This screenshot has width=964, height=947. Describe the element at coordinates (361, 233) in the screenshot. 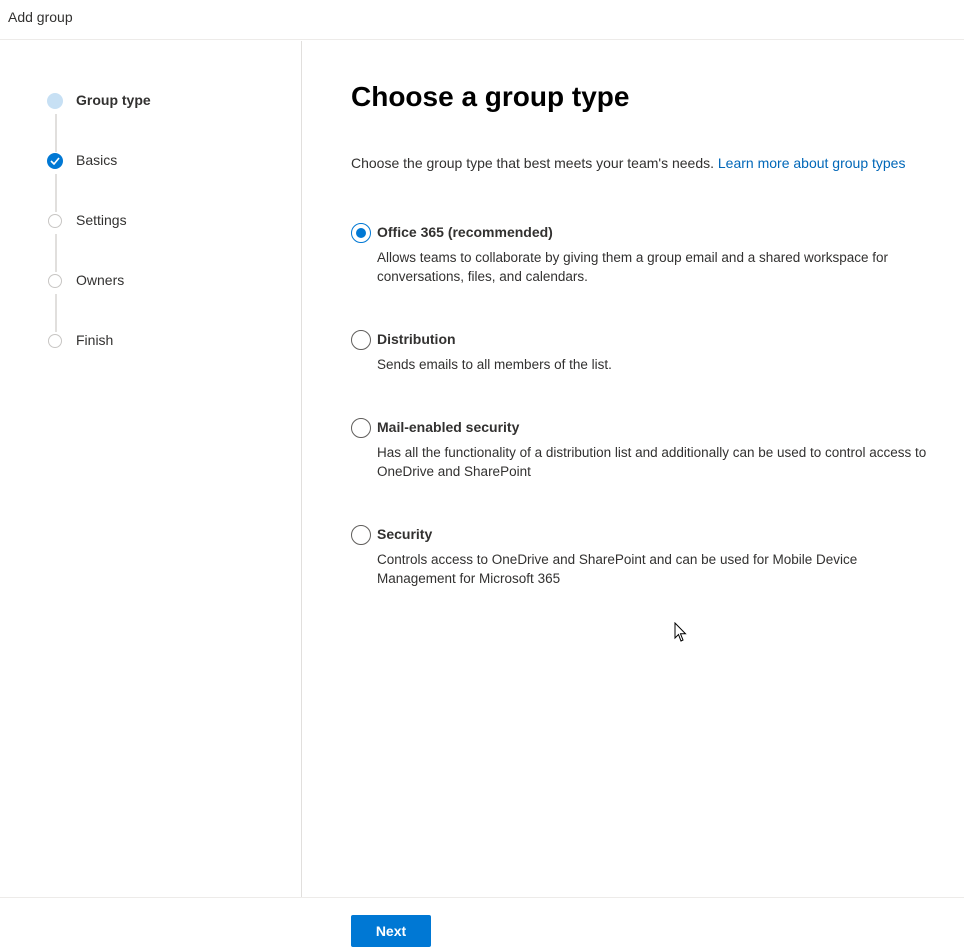

I see `radio-button-selected` at that location.